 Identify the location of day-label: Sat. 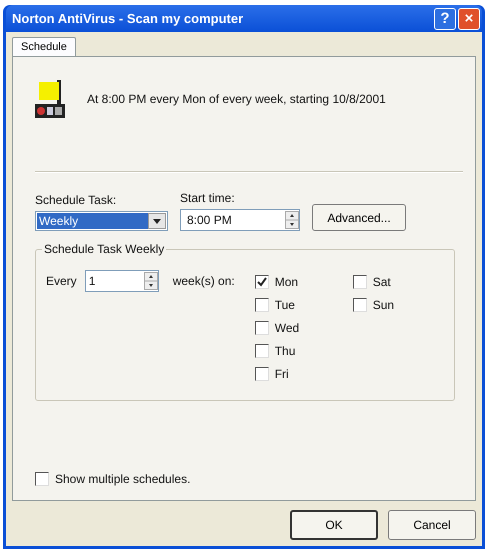
(381, 281).